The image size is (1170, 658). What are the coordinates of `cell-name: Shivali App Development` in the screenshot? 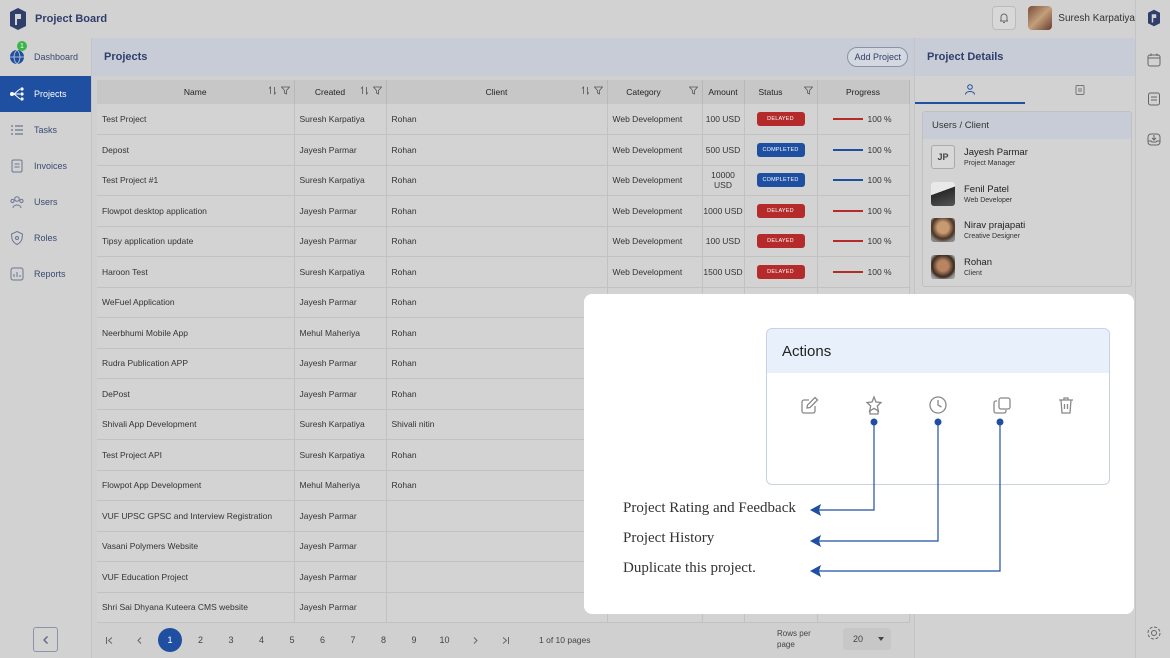 It's located at (196, 424).